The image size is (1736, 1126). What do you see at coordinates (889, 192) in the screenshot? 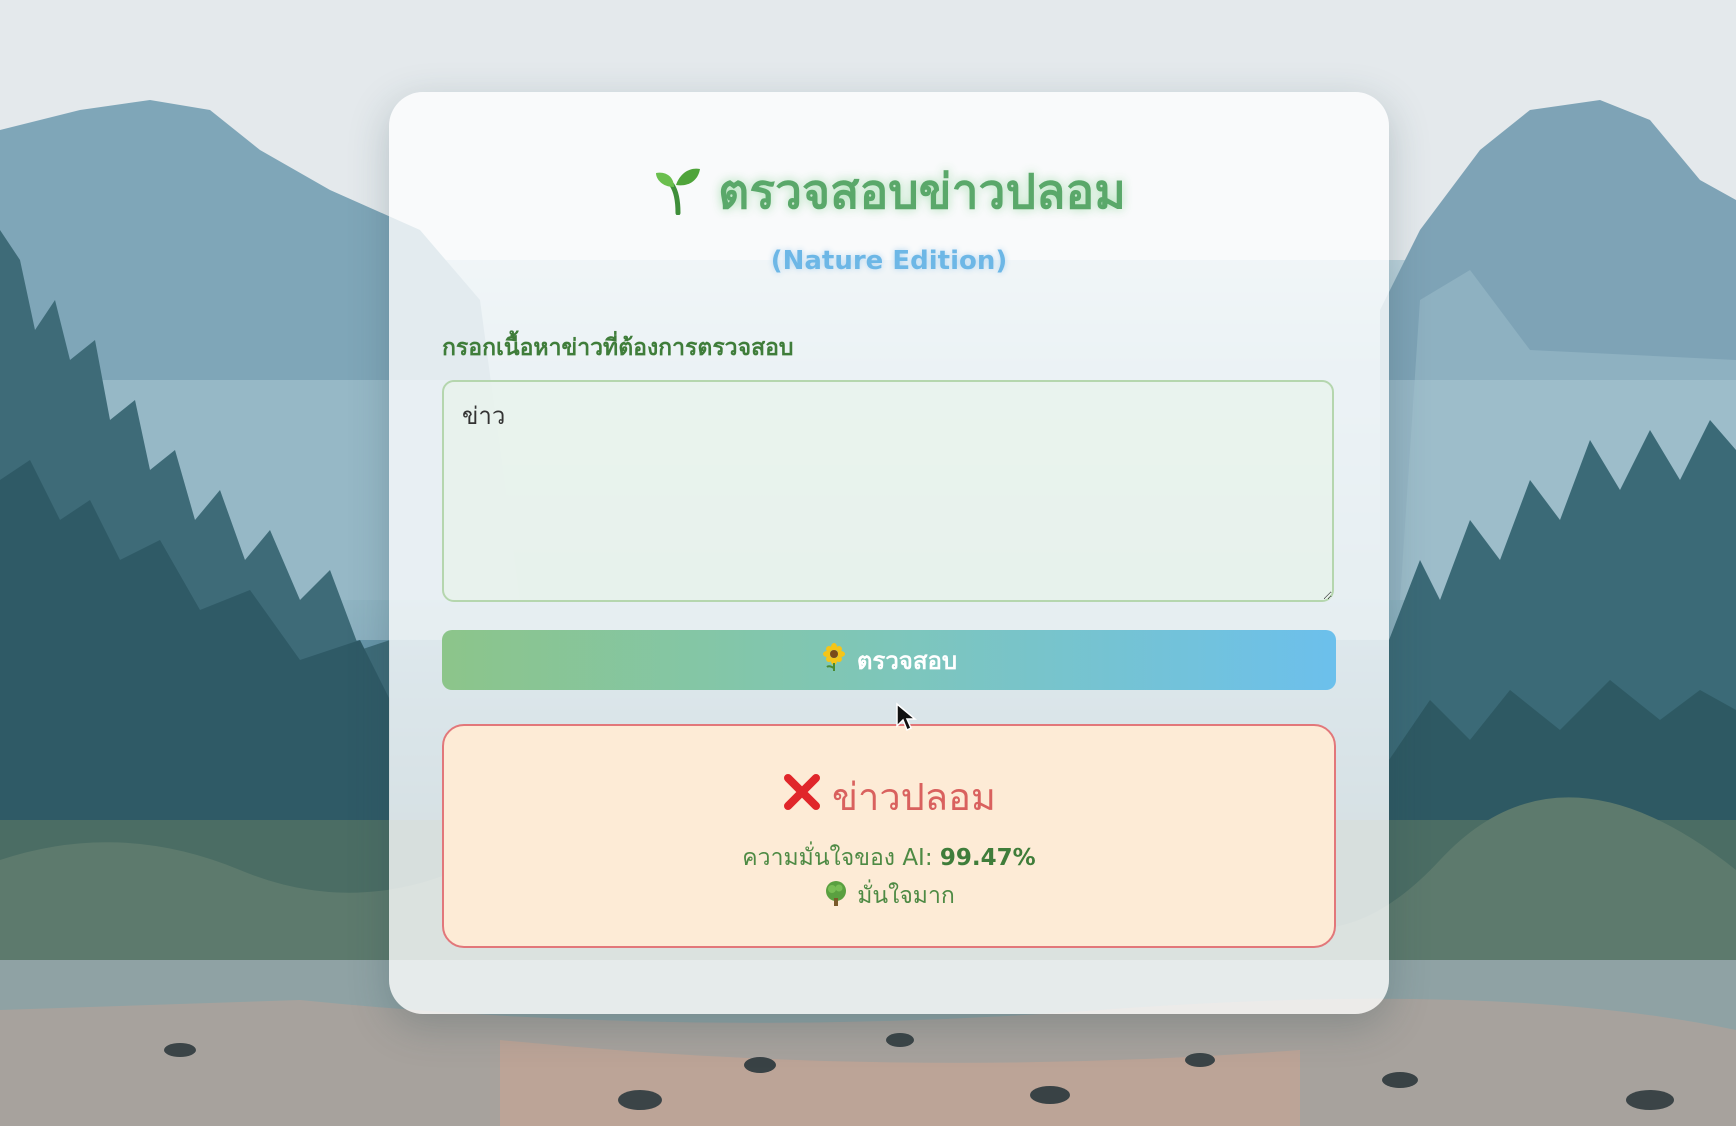
I see `page-title: ตรวจสอบข่าวปลอม` at bounding box center [889, 192].